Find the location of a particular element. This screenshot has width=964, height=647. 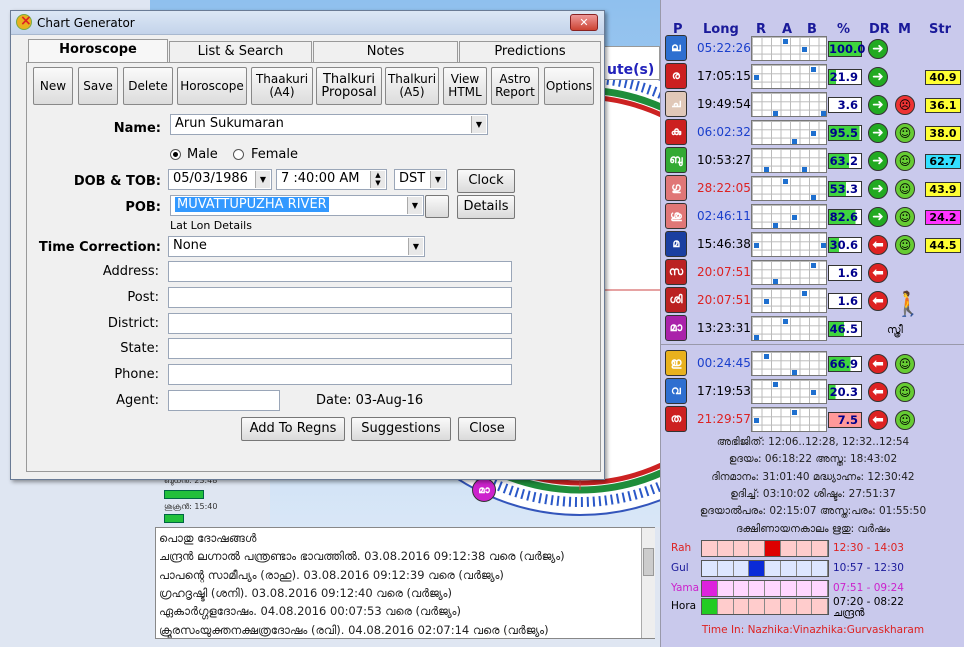

spin-icon: ▲ ▼ is located at coordinates (377, 179).